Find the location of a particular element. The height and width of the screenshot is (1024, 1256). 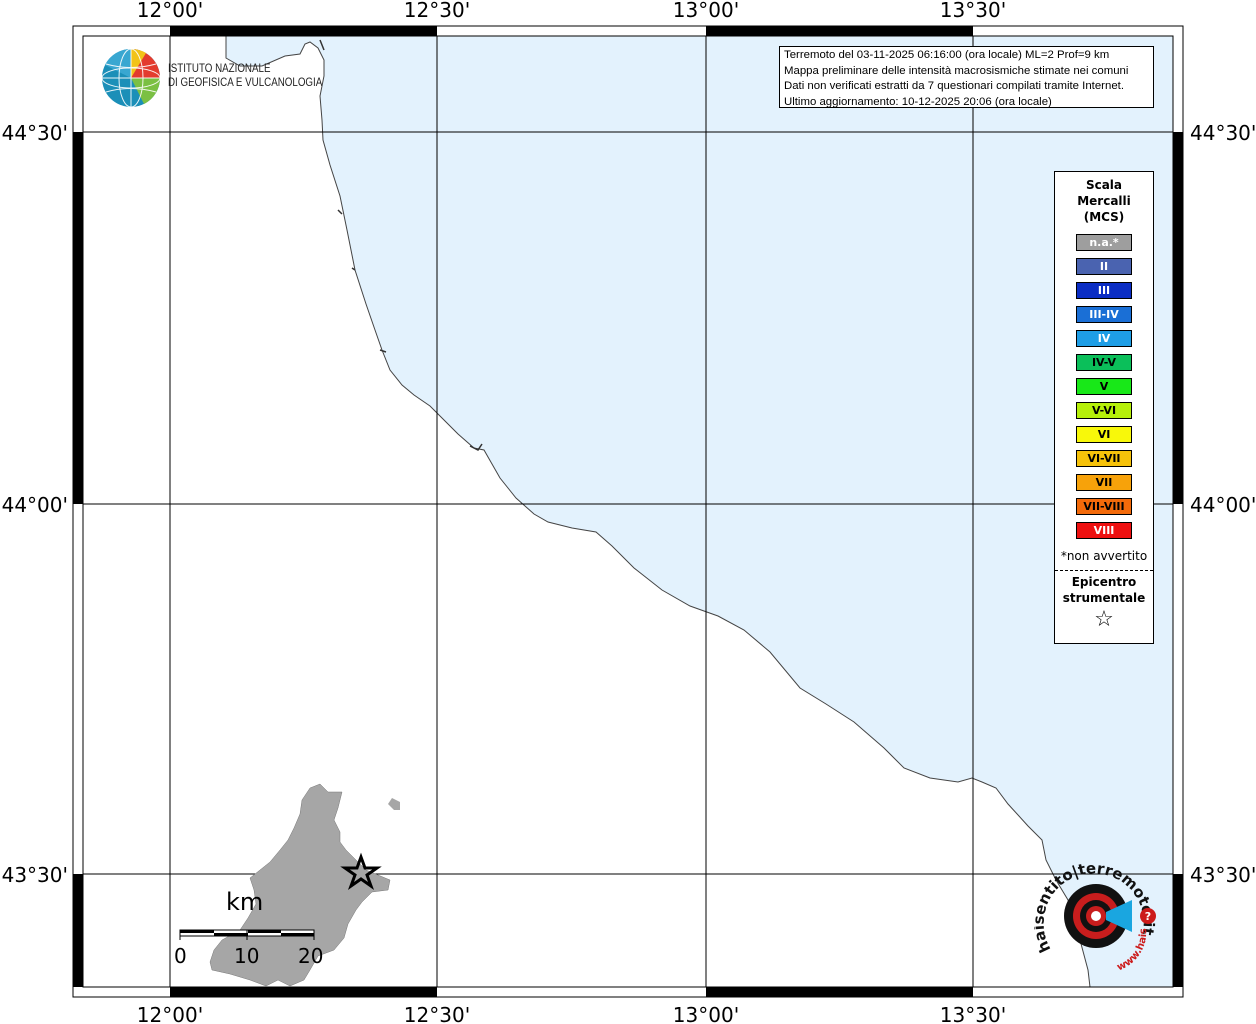

legend-level-7: V-VI is located at coordinates (1104, 410).